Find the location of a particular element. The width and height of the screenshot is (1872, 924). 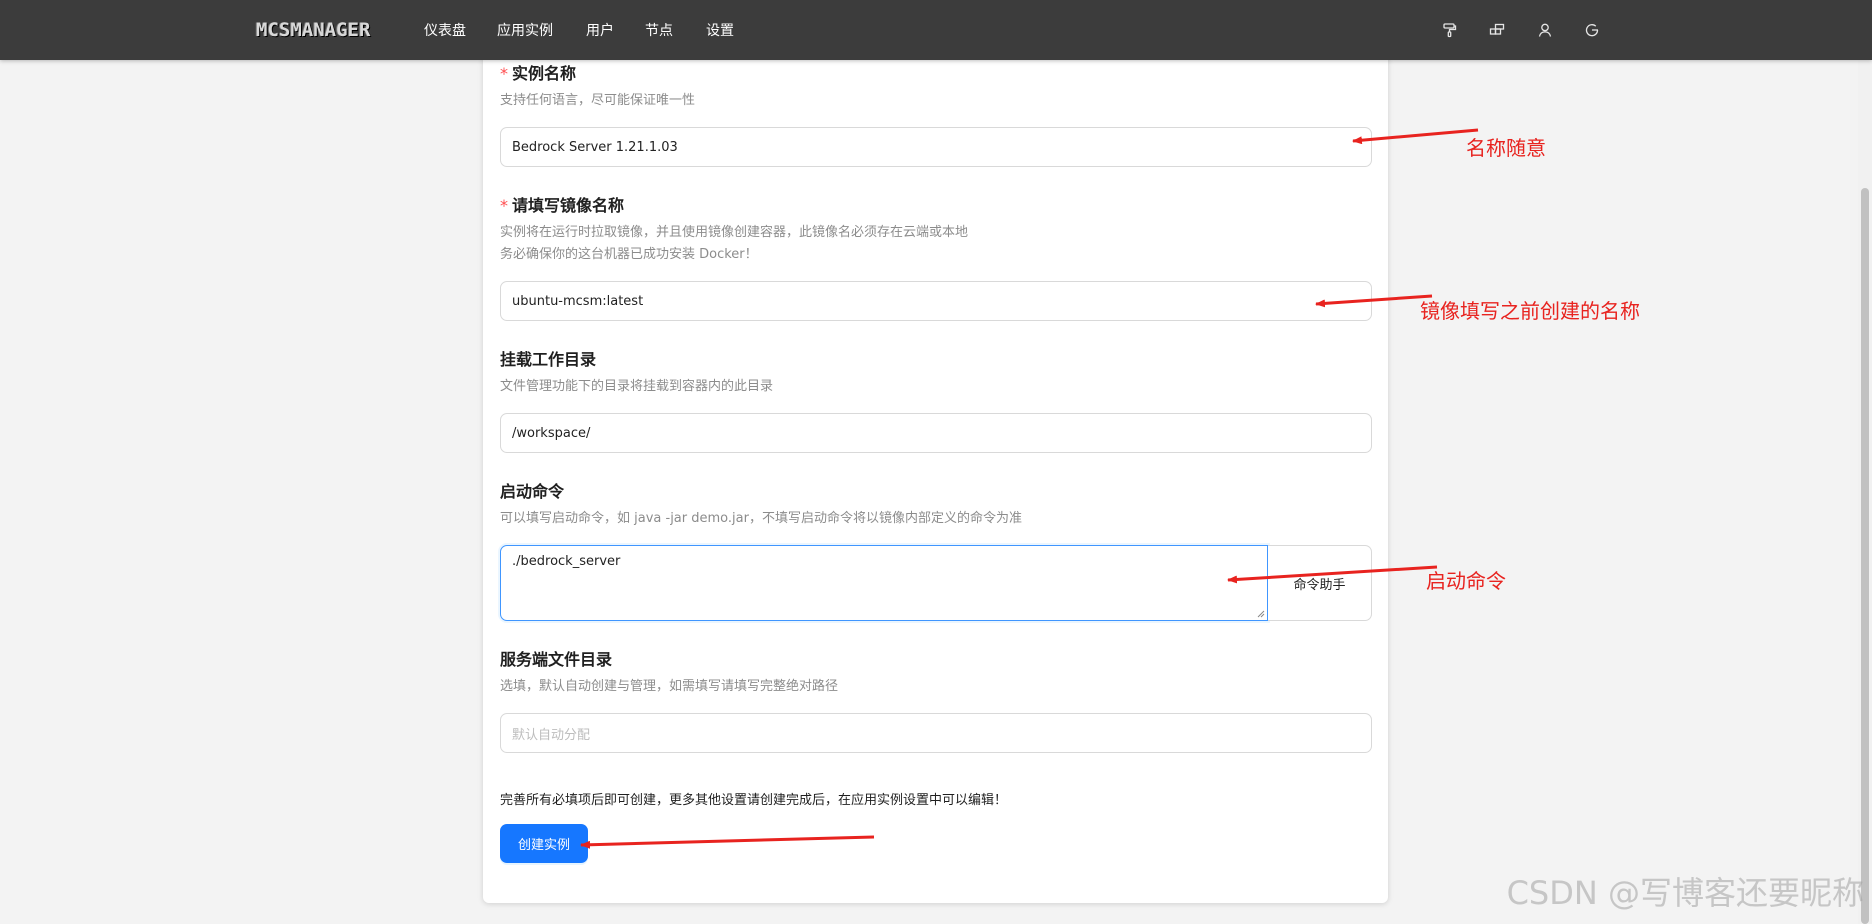

app-logo: MCSMANAGER is located at coordinates (313, 30).